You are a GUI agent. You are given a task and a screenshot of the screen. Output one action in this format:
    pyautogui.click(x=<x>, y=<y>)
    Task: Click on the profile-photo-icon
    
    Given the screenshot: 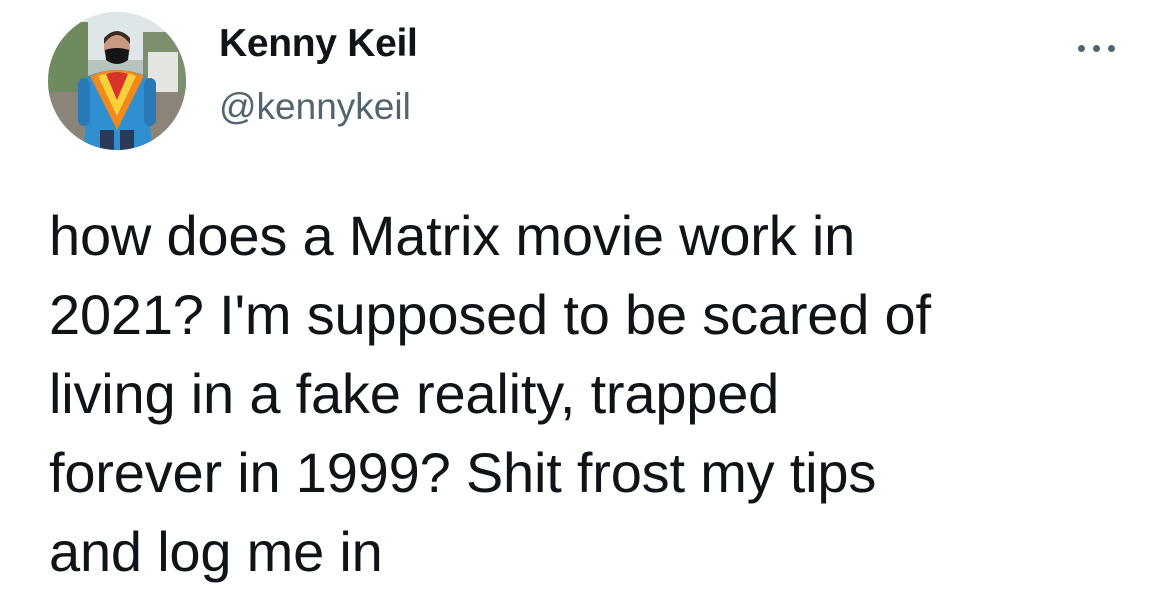 What is the action you would take?
    pyautogui.click(x=117, y=81)
    